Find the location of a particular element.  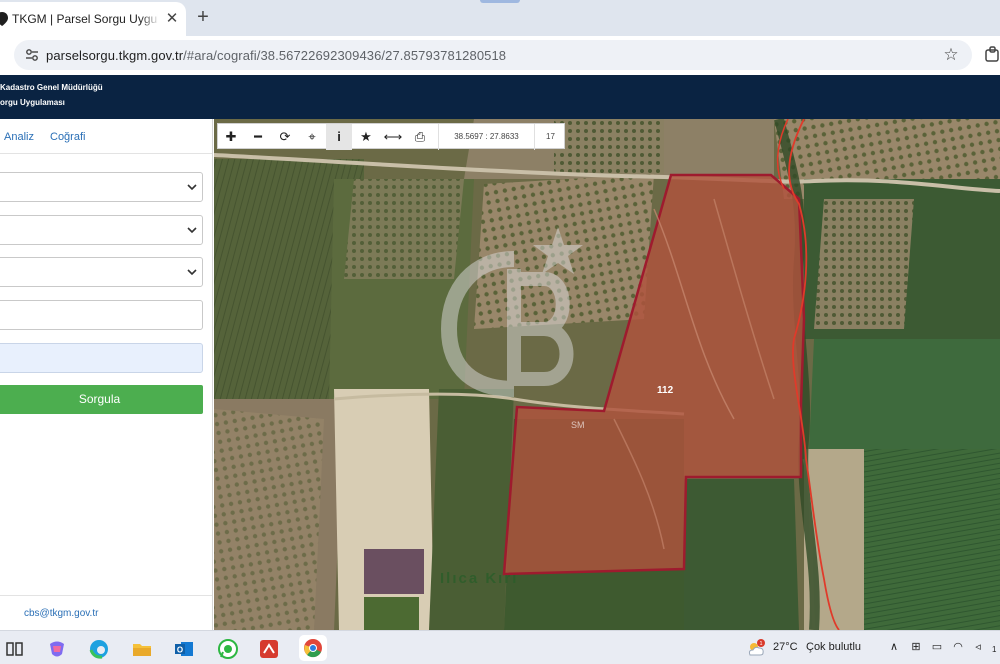

pdf-reader-icon is located at coordinates (269, 649).